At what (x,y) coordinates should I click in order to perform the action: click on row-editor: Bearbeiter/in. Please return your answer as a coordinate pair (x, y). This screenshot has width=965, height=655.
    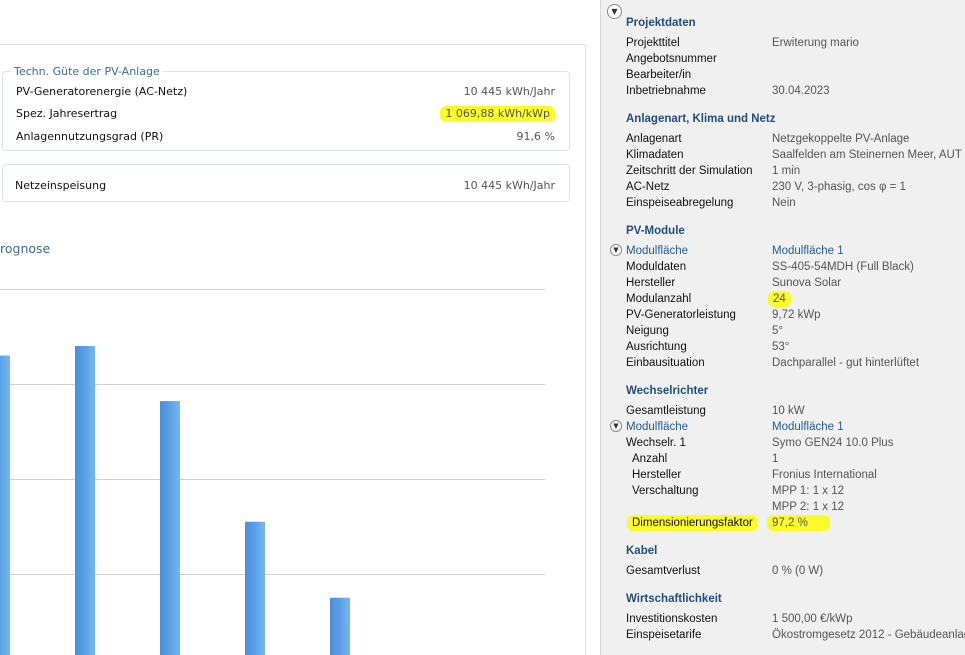
    Looking at the image, I should click on (795, 75).